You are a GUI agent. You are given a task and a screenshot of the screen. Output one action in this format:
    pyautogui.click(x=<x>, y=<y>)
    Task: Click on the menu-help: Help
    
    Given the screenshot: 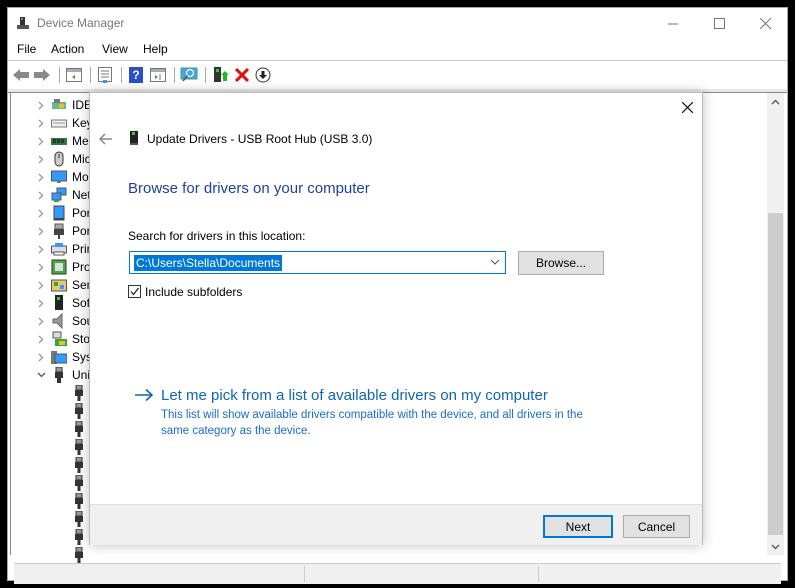 What is the action you would take?
    pyautogui.click(x=155, y=49)
    